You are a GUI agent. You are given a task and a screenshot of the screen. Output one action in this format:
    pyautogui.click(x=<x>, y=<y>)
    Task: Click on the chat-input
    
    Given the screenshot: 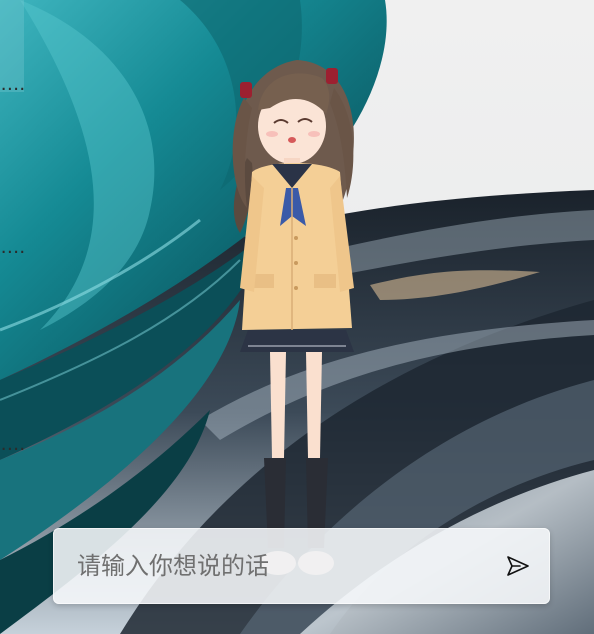 What is the action you would take?
    pyautogui.click(x=275, y=566)
    